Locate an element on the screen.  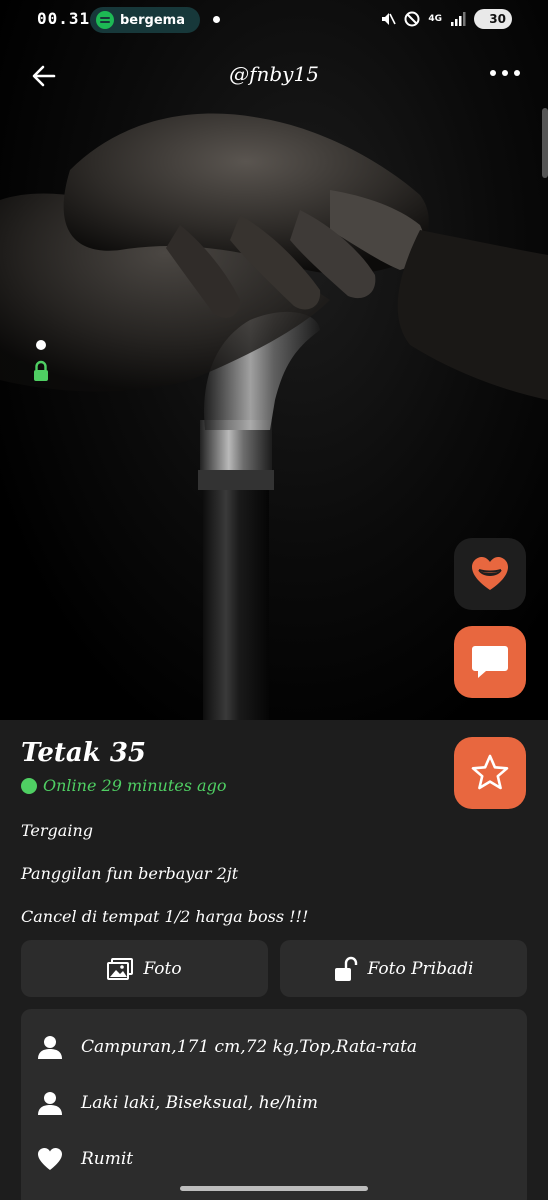
status-time: 00.31 is located at coordinates (64, 18).